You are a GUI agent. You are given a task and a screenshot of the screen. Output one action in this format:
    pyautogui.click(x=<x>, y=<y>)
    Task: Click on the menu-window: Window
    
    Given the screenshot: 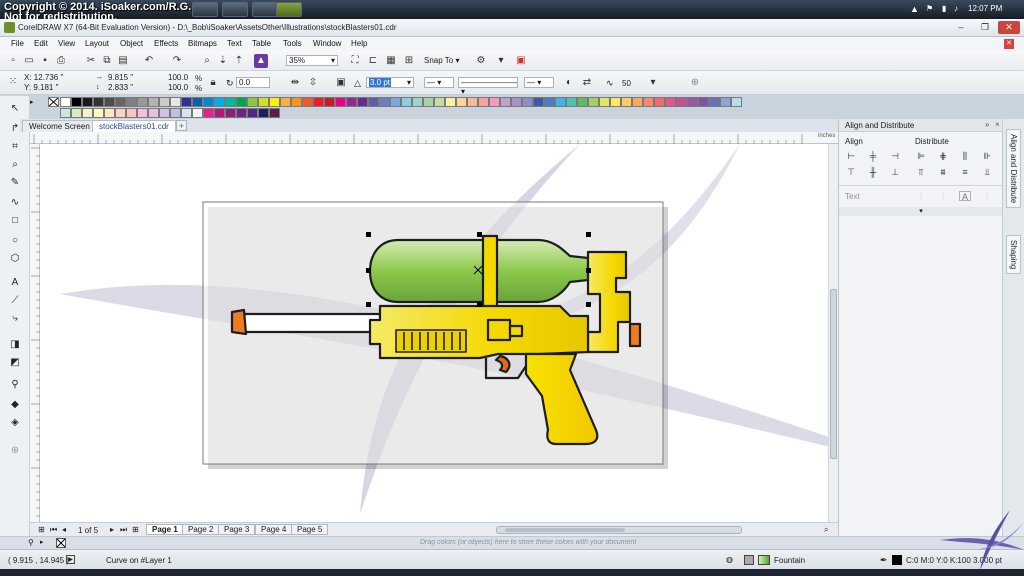 What is the action you would take?
    pyautogui.click(x=327, y=43)
    